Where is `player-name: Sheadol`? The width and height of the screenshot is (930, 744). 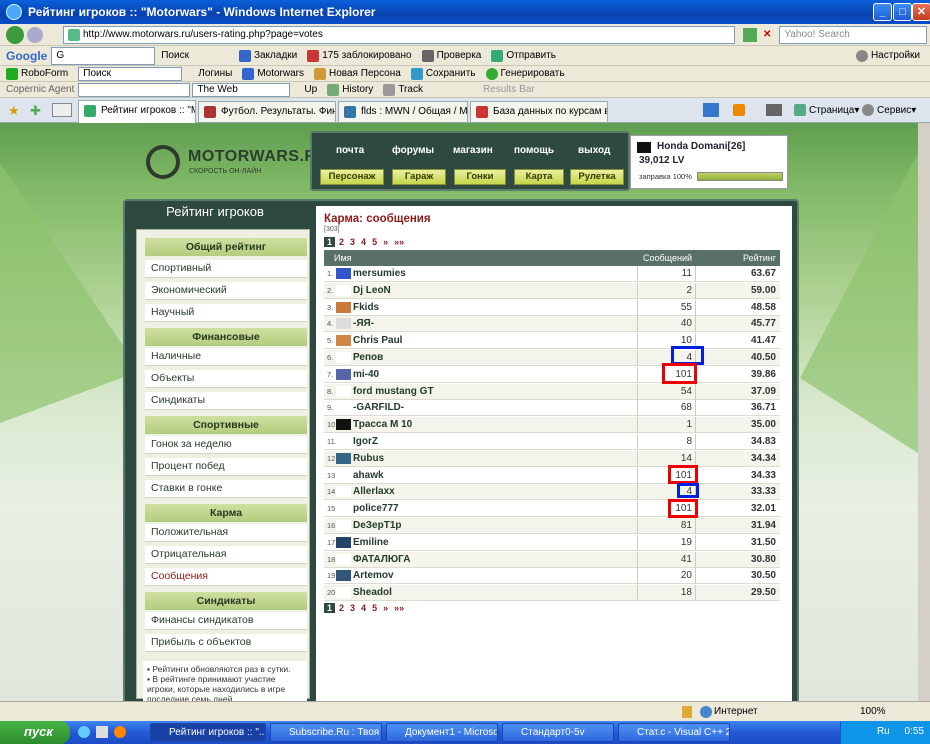
player-name: Sheadol is located at coordinates (372, 592).